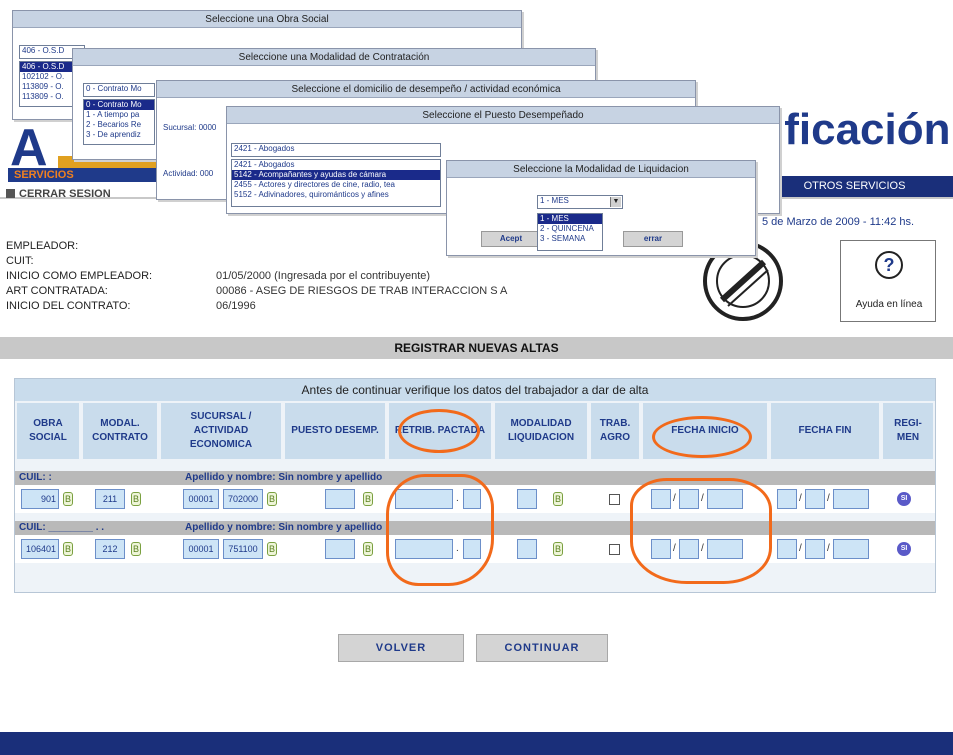 The image size is (953, 755). I want to click on select-value: 0 - Contrato Mo, so click(114, 88).